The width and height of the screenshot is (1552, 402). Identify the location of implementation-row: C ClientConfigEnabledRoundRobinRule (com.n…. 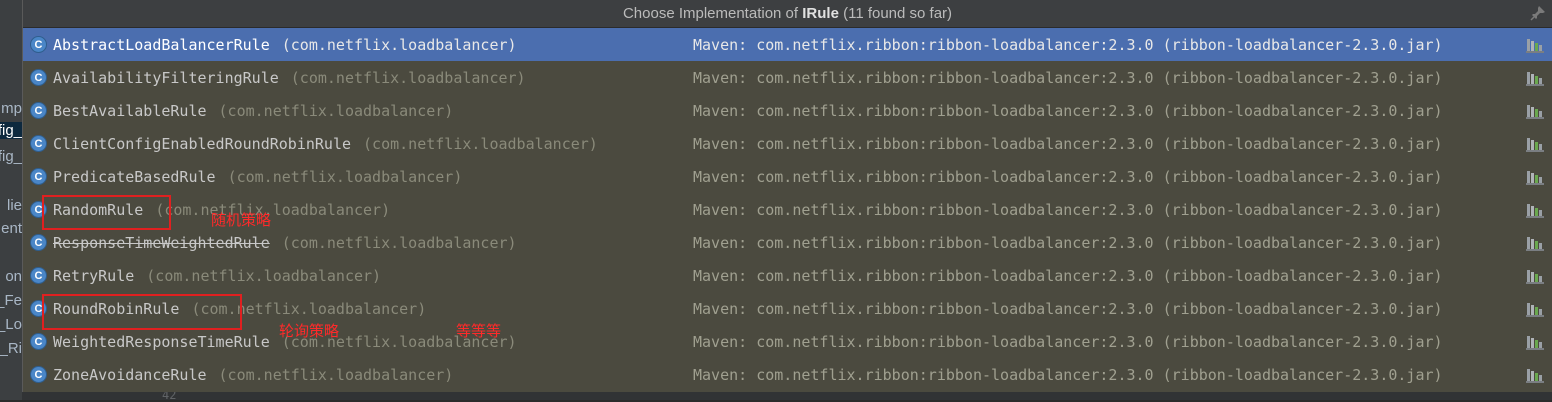
(787, 143).